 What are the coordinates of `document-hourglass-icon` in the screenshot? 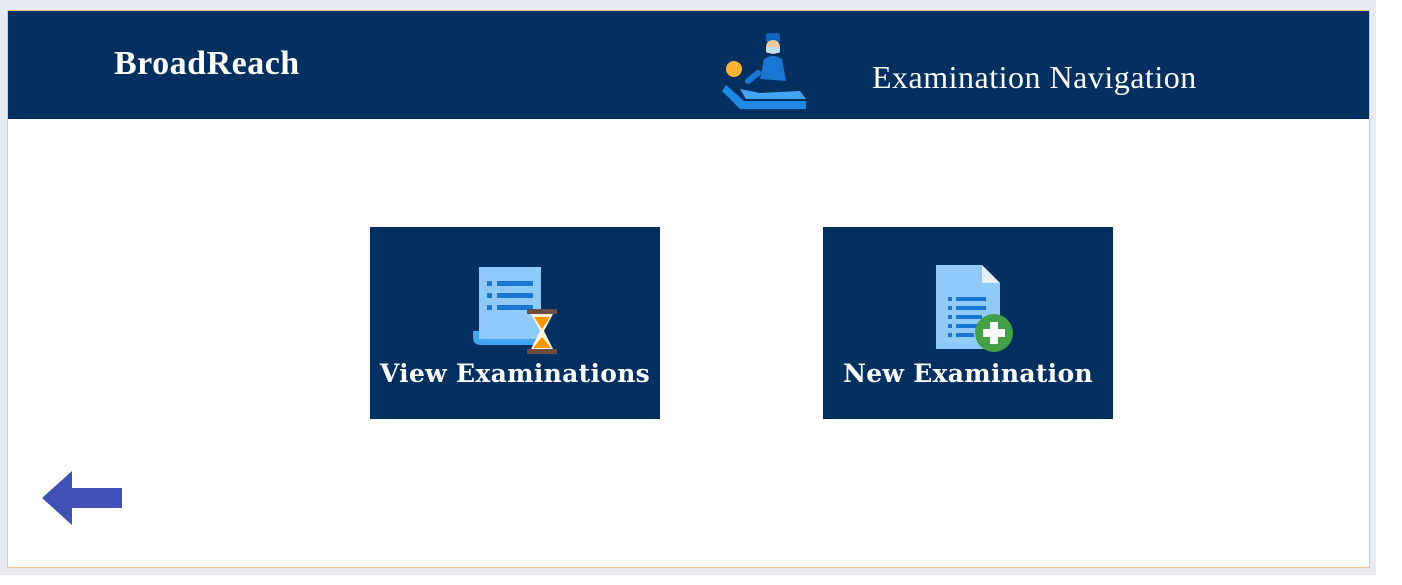 It's located at (515, 310).